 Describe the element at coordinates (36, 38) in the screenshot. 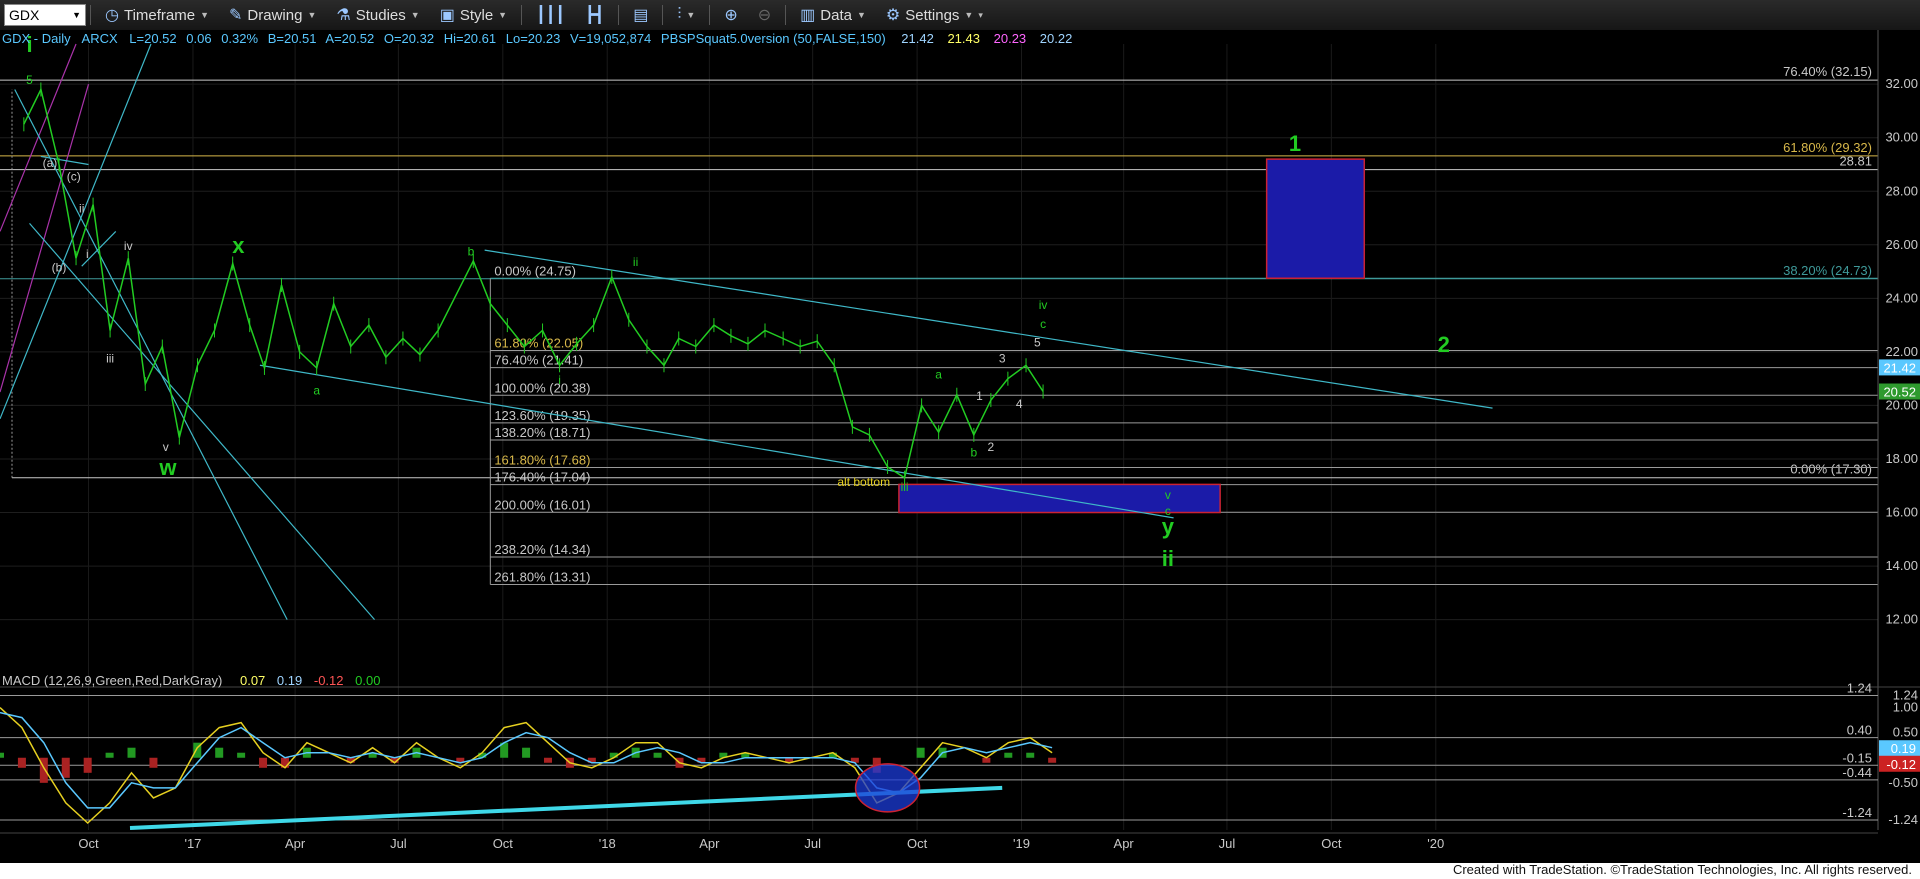

I see `chart-title: GDX - Daily` at that location.